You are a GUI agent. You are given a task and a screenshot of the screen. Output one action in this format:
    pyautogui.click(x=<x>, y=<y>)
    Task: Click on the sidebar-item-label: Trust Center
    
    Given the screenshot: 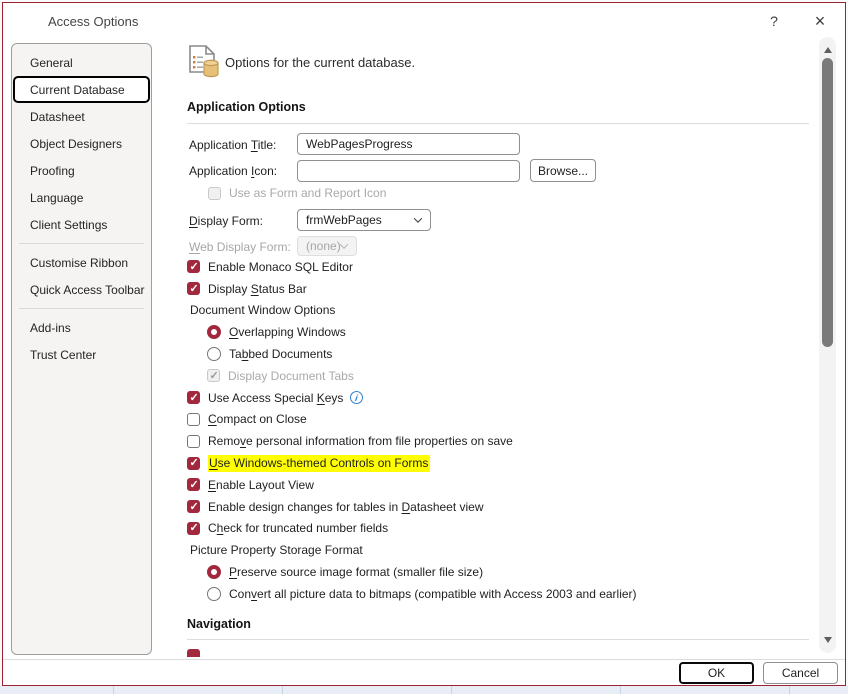 What is the action you would take?
    pyautogui.click(x=63, y=354)
    